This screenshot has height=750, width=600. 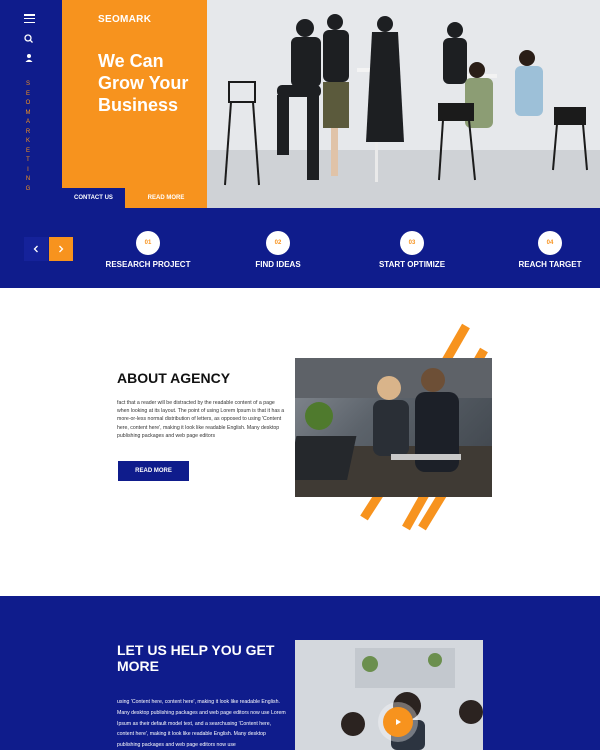 I want to click on hero-headline: We Can Grow Your Business, so click(x=143, y=83).